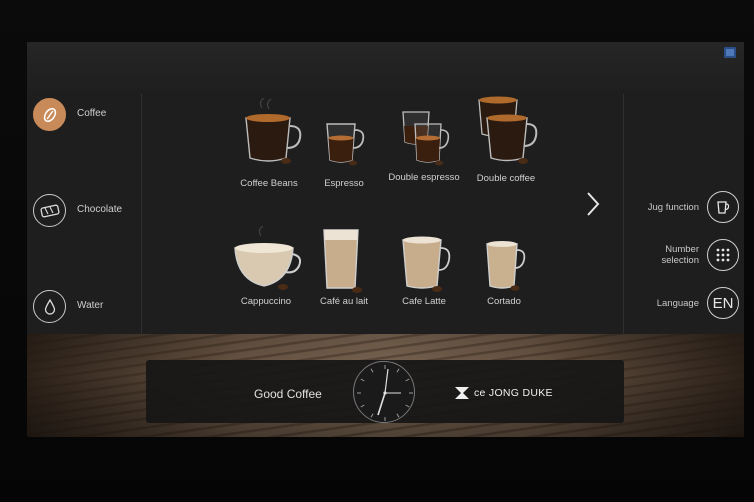  Describe the element at coordinates (424, 301) in the screenshot. I see `product-label: Cafe Latte` at that location.